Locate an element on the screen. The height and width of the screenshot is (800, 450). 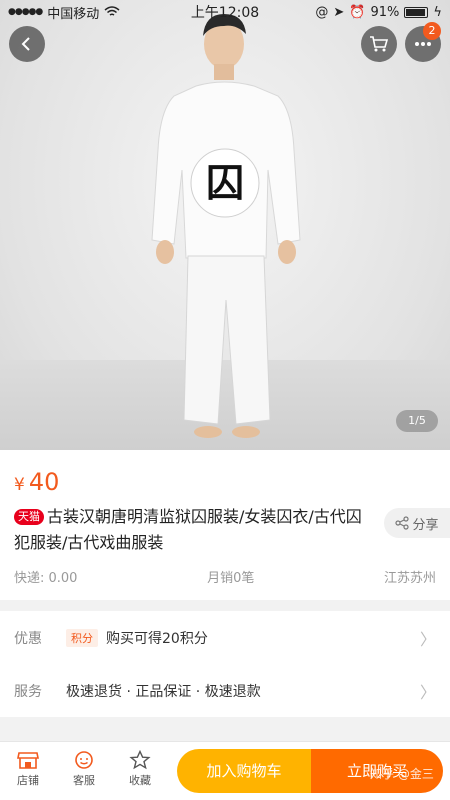
cart-button is located at coordinates (379, 44).